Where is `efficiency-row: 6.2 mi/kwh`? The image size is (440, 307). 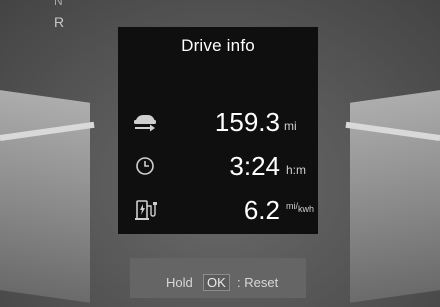
efficiency-row: 6.2 mi/kwh is located at coordinates (218, 210).